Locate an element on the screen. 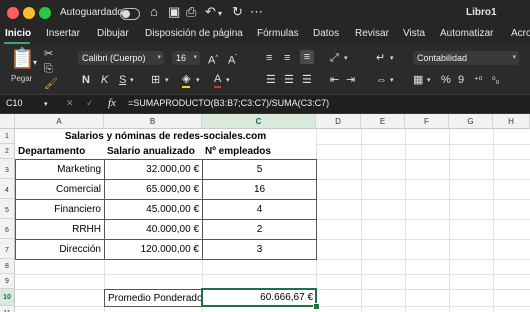 This screenshot has width=530, height=312. table-cell-salary: 45.000,00 € is located at coordinates (153, 209).